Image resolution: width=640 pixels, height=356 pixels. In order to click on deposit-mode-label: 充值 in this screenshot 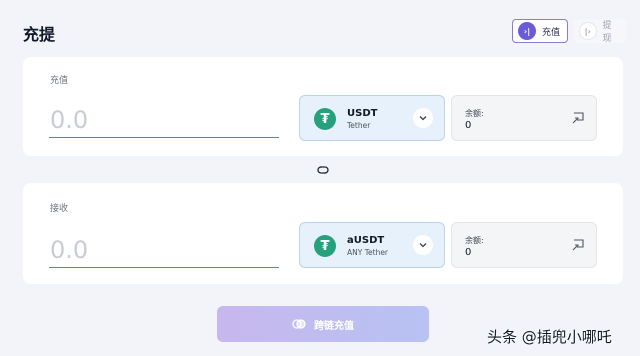, I will do `click(551, 32)`.